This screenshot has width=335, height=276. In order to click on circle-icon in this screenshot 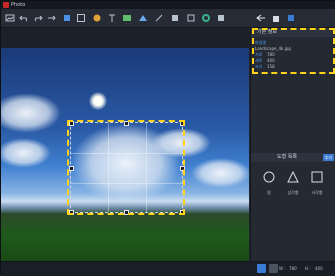, I will do `click(269, 177)`.